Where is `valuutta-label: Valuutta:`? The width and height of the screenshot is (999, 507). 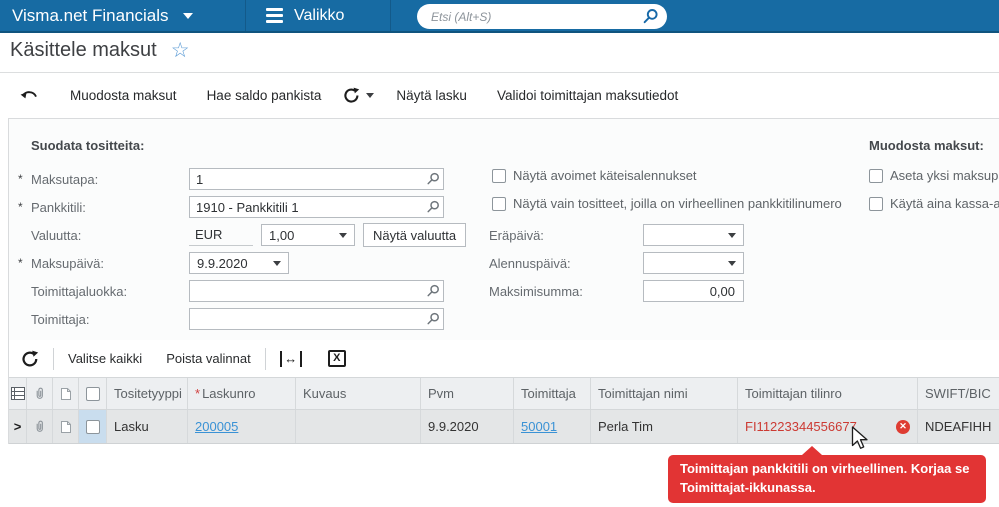 valuutta-label: Valuutta: is located at coordinates (56, 235).